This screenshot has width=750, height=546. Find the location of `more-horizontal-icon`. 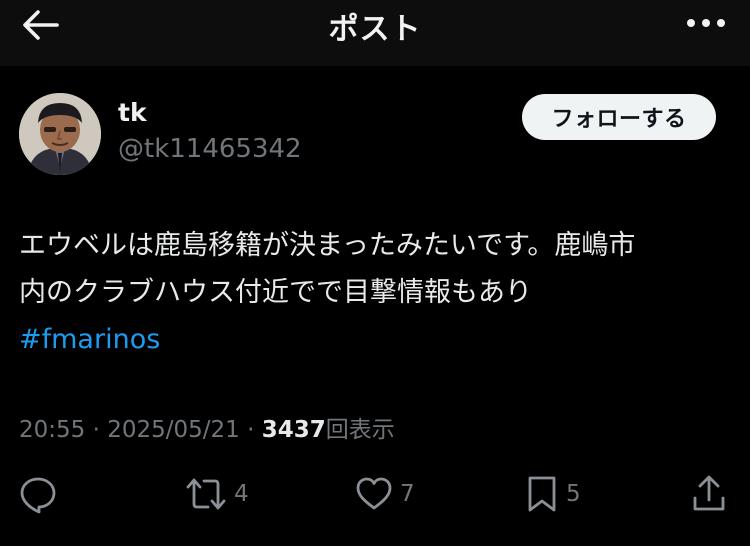

more-horizontal-icon is located at coordinates (706, 23).